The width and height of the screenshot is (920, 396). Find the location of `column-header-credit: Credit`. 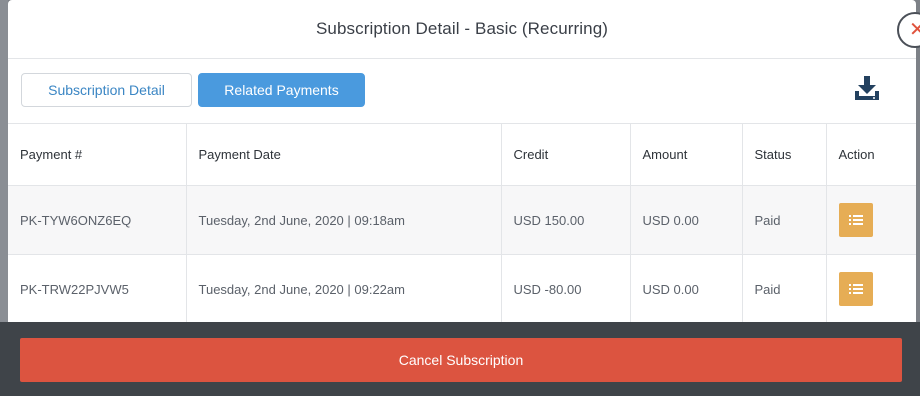

column-header-credit: Credit is located at coordinates (566, 155).